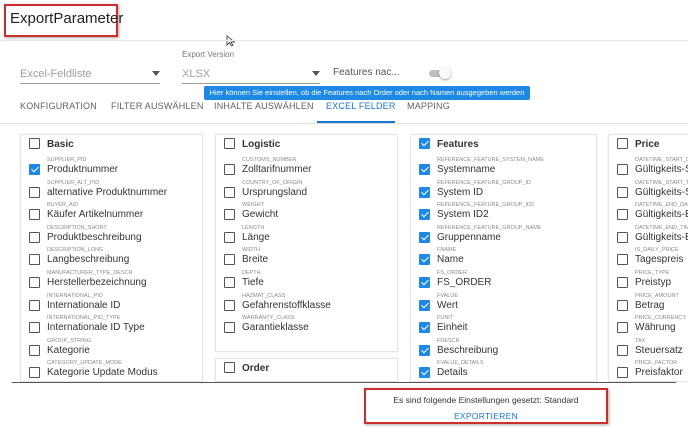 The image size is (688, 436). I want to click on field-code: MANUFACTURER_TYPE_DESCR, so click(90, 273).